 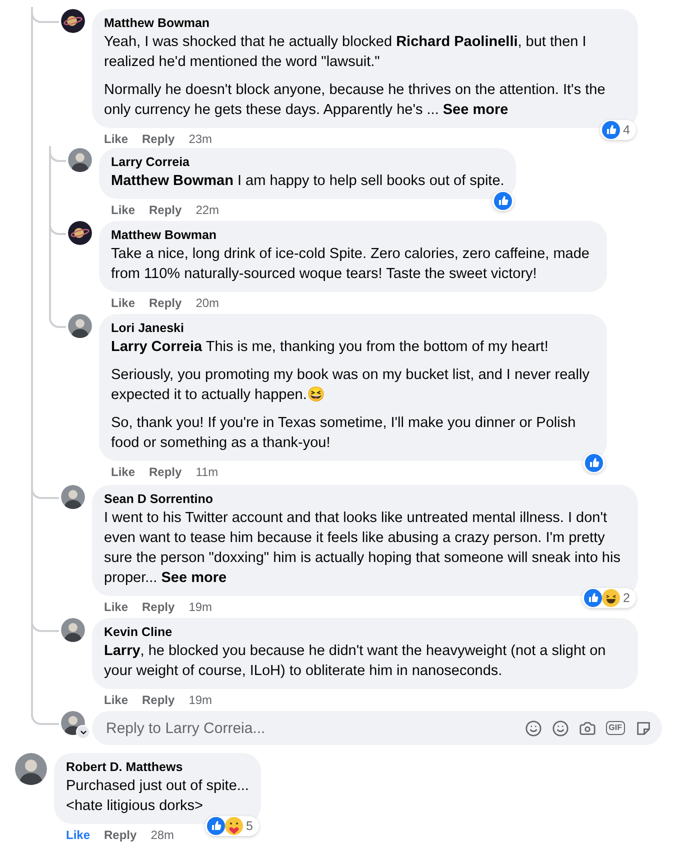 I want to click on gif-button: GIF, so click(x=615, y=728).